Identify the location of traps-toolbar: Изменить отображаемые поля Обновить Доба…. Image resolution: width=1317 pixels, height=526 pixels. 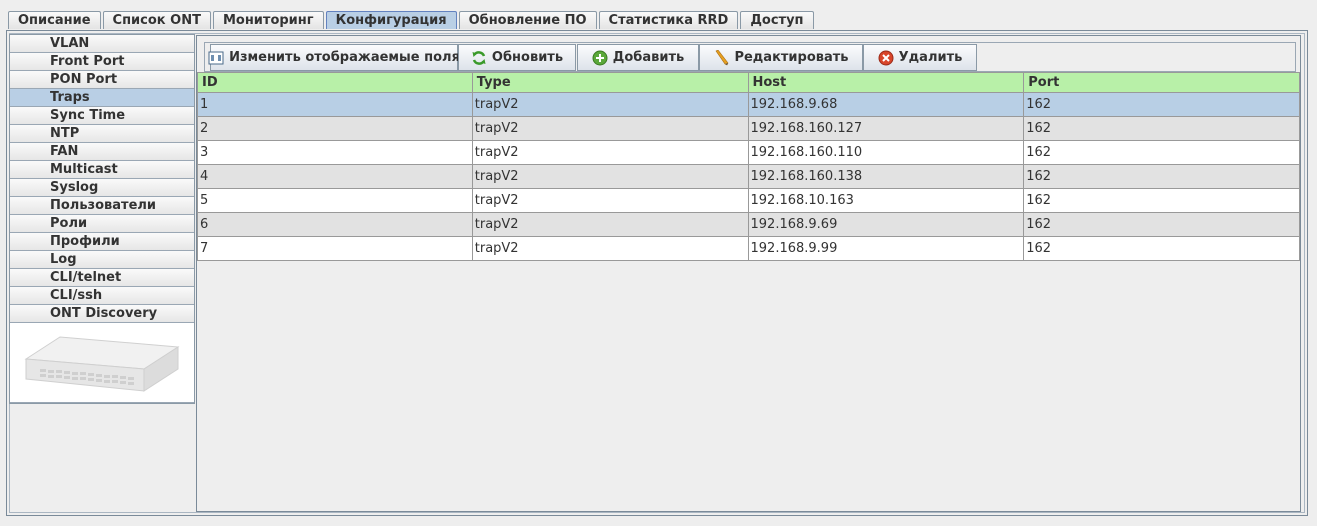
(750, 57).